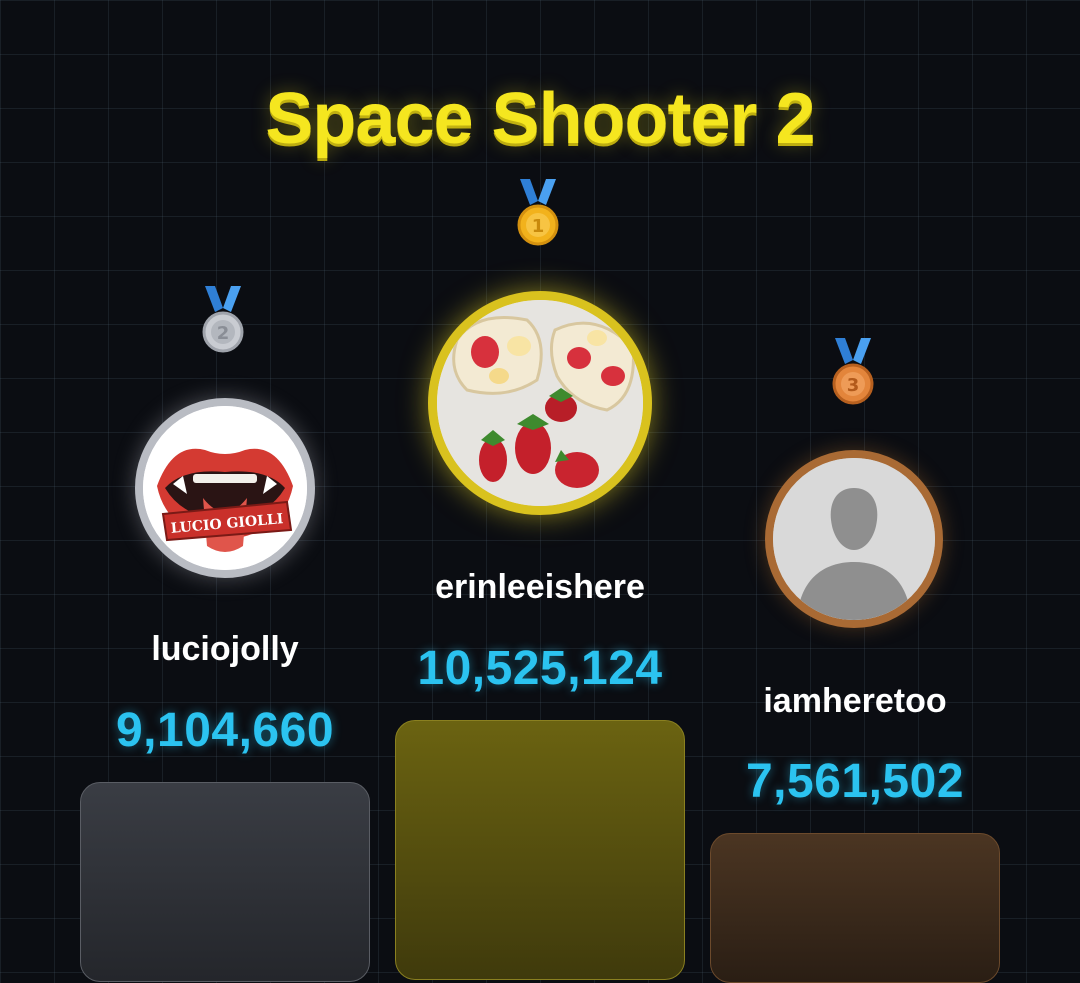 The width and height of the screenshot is (1080, 983). I want to click on podium-block-third, so click(855, 908).